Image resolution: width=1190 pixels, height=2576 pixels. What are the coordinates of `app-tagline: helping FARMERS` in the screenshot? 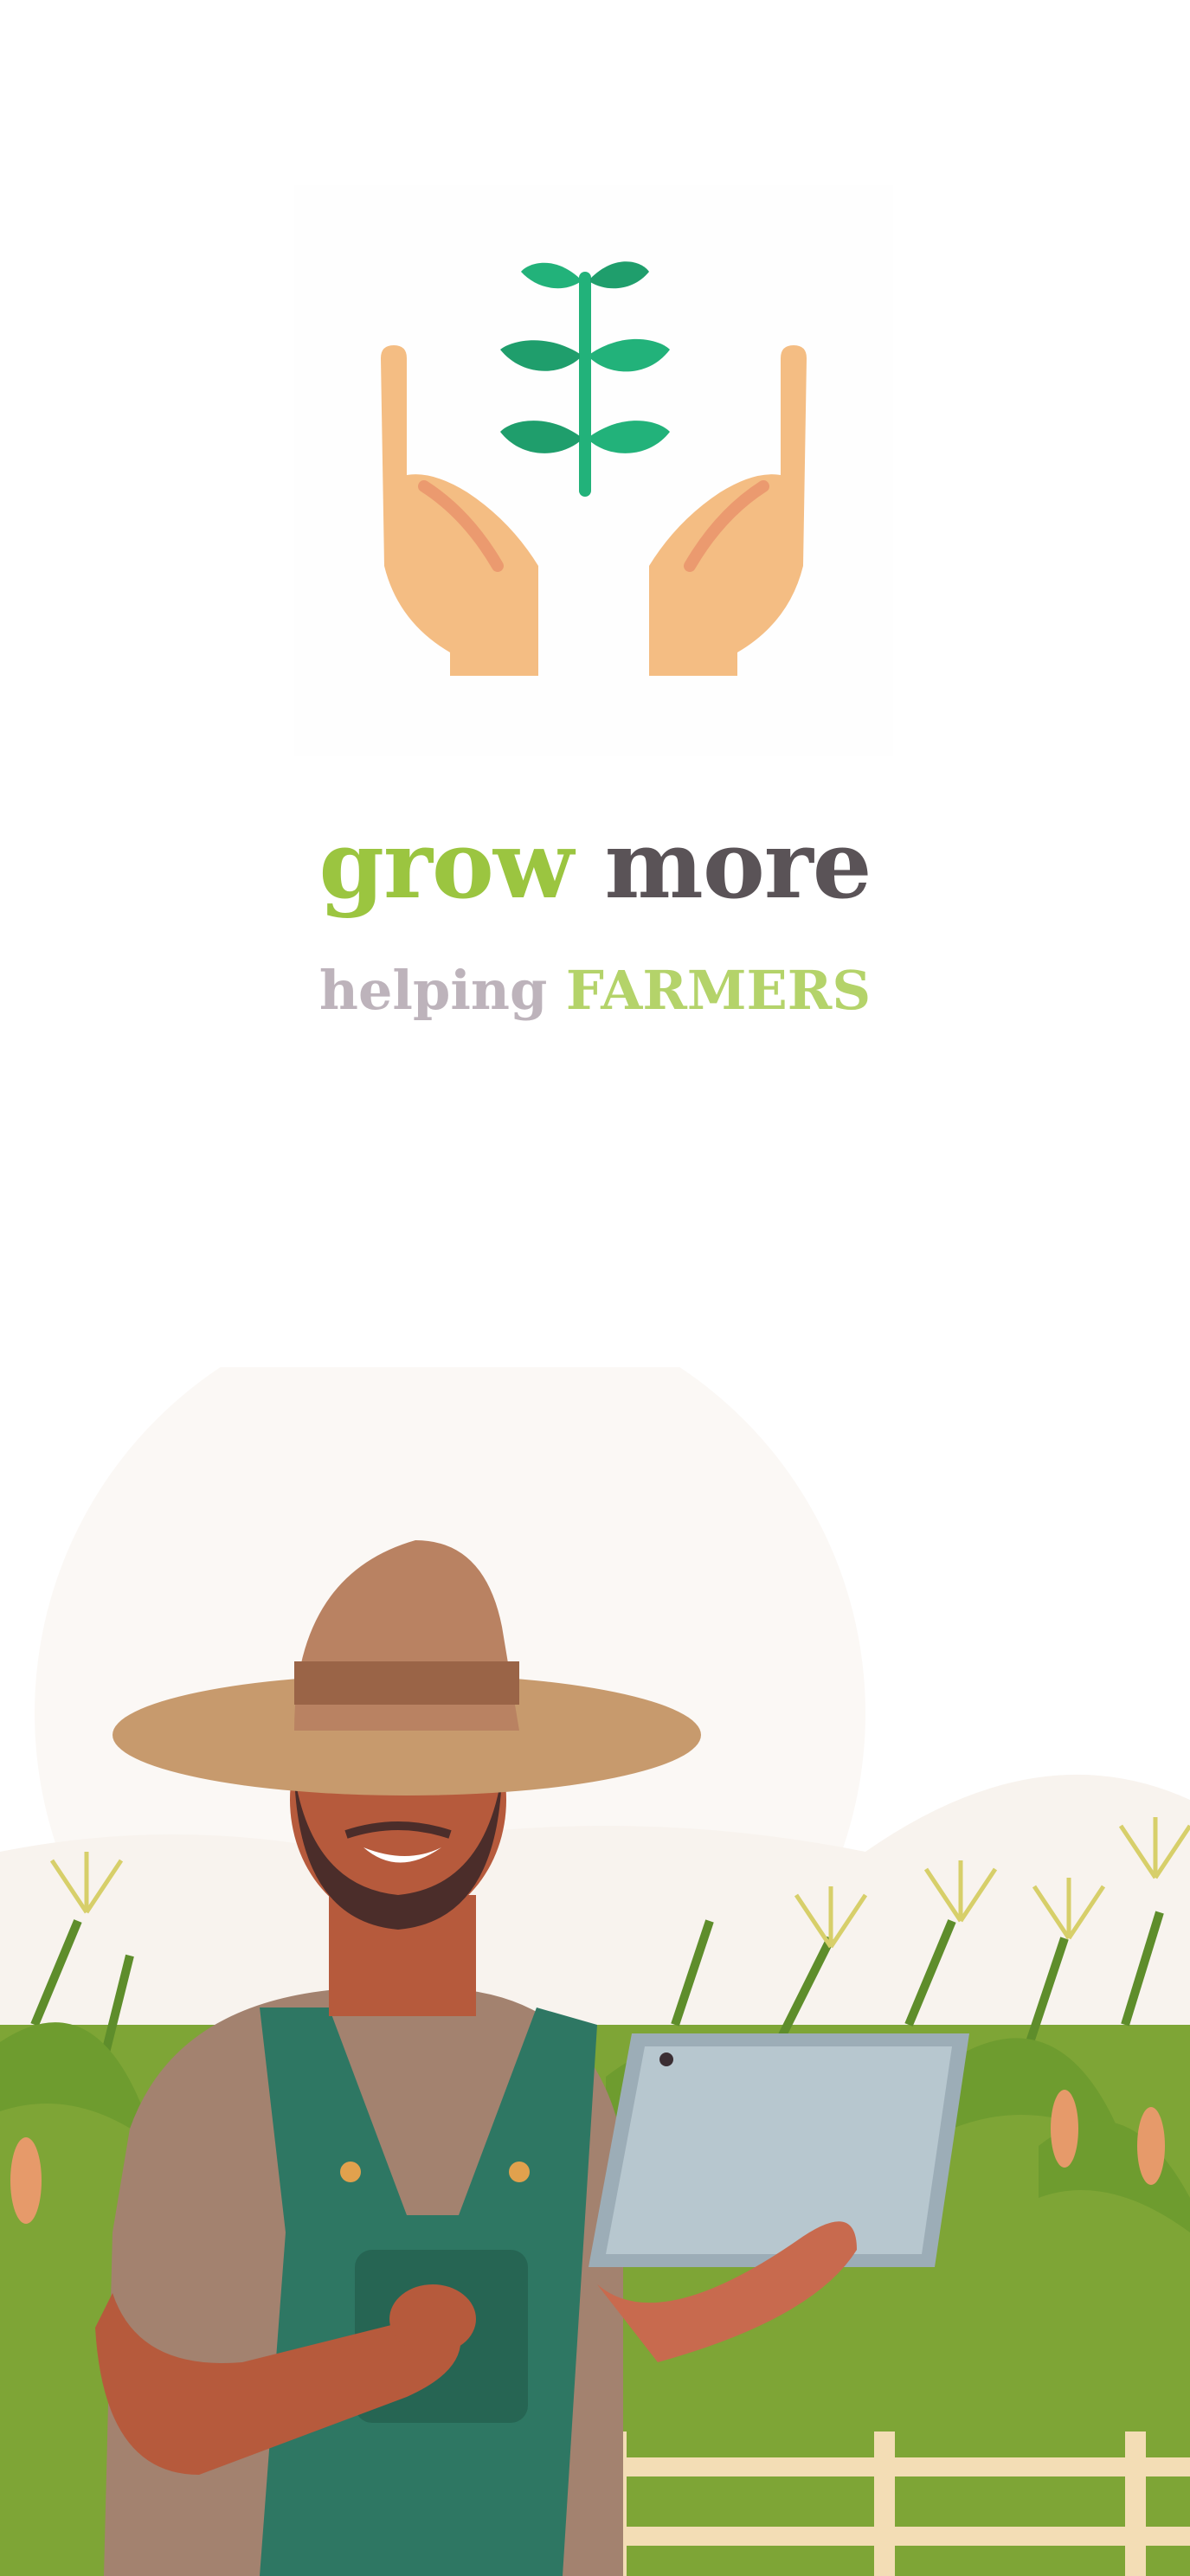 It's located at (595, 991).